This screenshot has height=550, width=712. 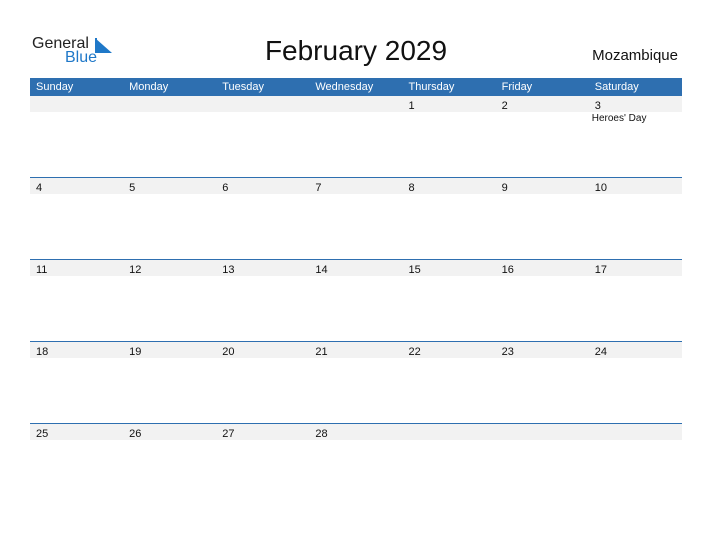 I want to click on day-cell: 23, so click(x=542, y=350).